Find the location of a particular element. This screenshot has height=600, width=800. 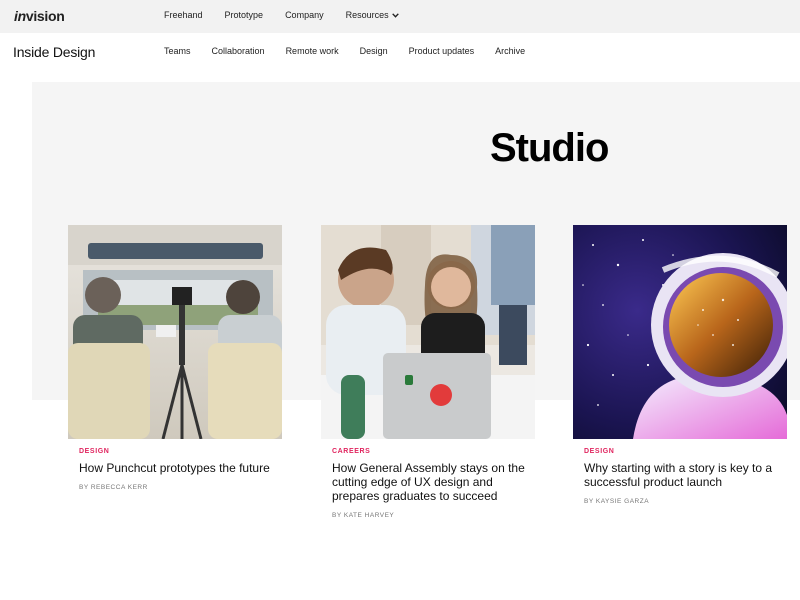

nav-collaboration: Collaboration is located at coordinates (238, 51).